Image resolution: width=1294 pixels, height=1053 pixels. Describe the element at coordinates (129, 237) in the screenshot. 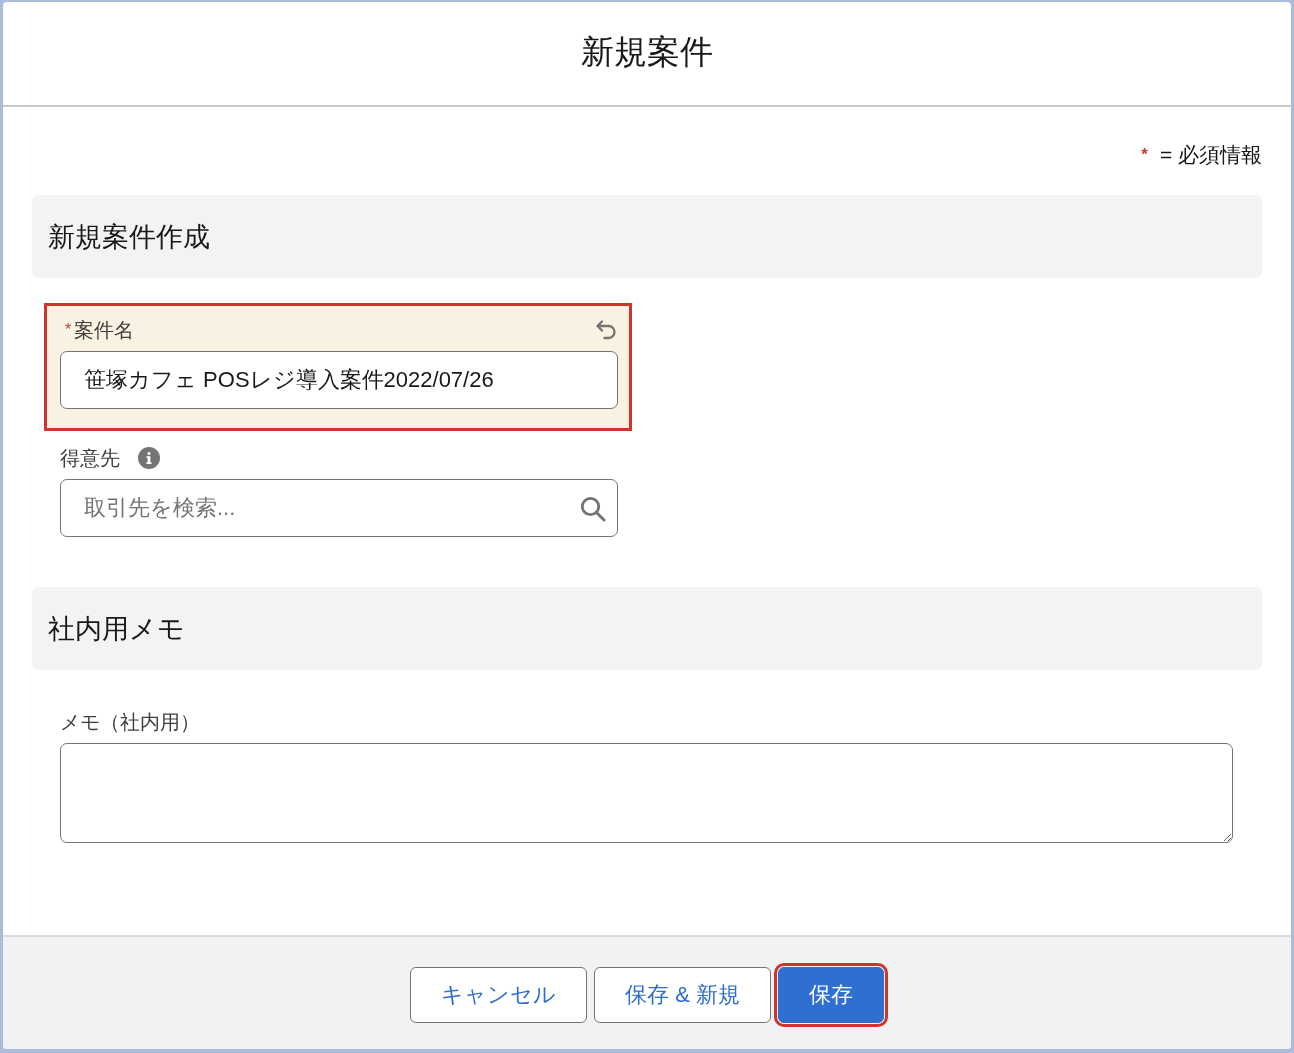

I see `section-title: 新規案件作成` at that location.